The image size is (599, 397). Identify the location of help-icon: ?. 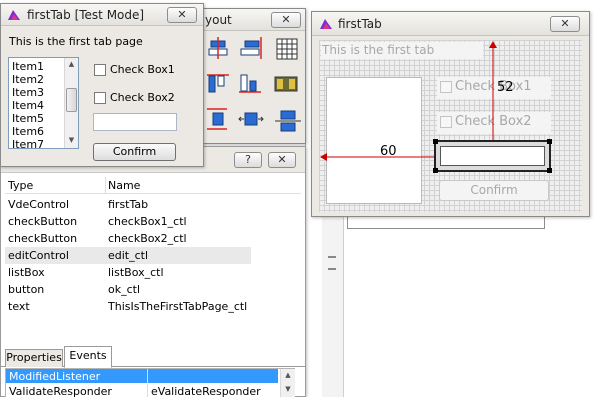
(248, 159).